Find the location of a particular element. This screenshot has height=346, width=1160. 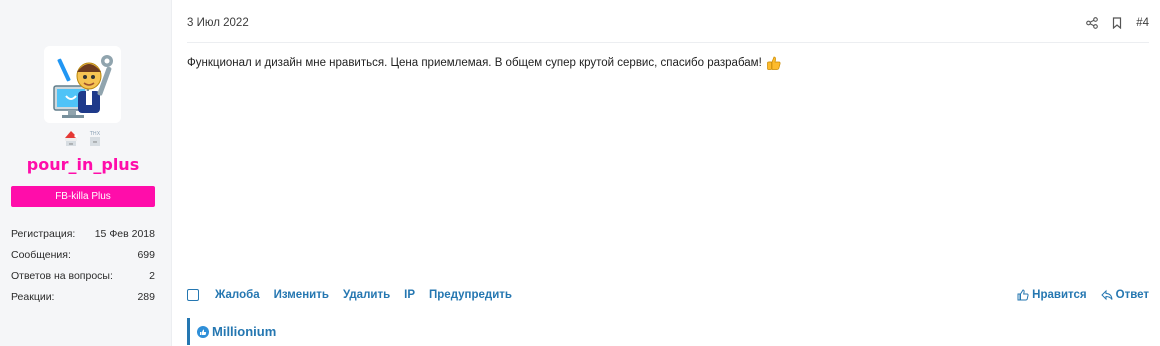

post-meta-actions: #4 is located at coordinates (1117, 23).